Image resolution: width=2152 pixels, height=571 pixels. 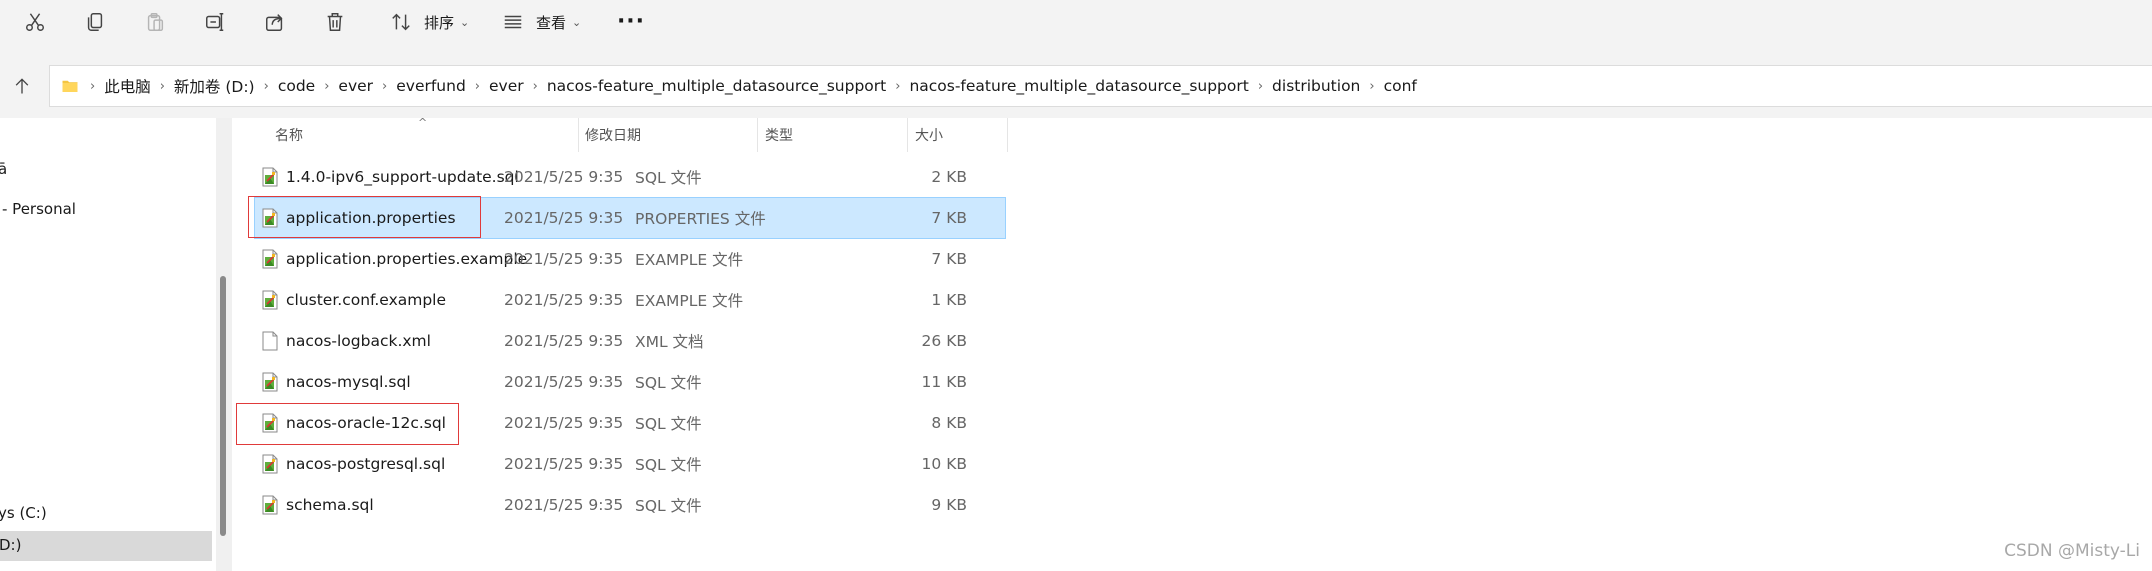 I want to click on delete-button, so click(x=335, y=22).